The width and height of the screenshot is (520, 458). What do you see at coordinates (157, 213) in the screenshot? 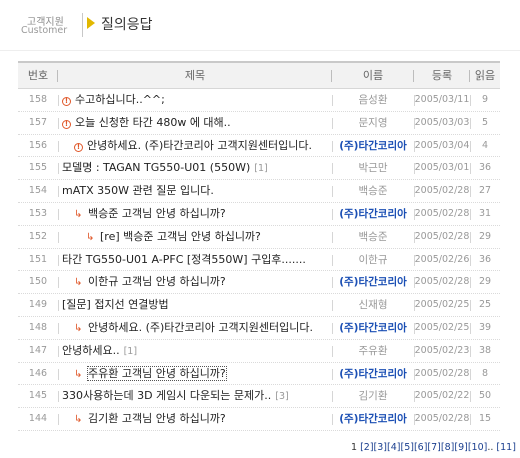
I see `post-title-link: 백승준 고객님 안녕 하십니까?` at bounding box center [157, 213].